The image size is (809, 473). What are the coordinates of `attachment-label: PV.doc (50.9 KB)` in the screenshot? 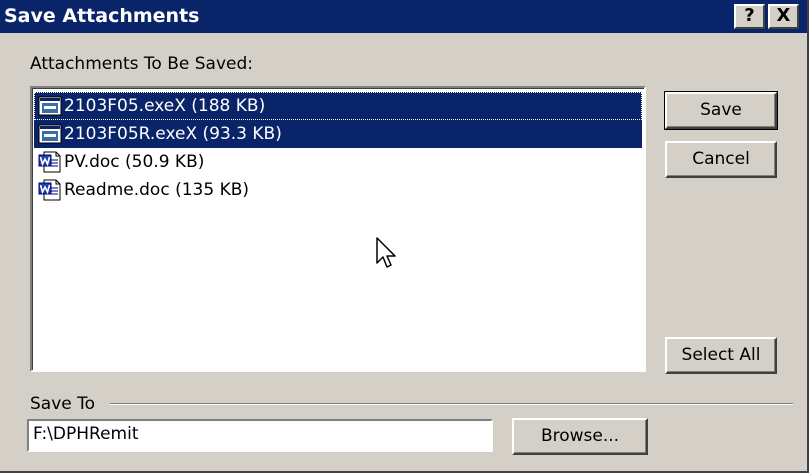 It's located at (134, 162).